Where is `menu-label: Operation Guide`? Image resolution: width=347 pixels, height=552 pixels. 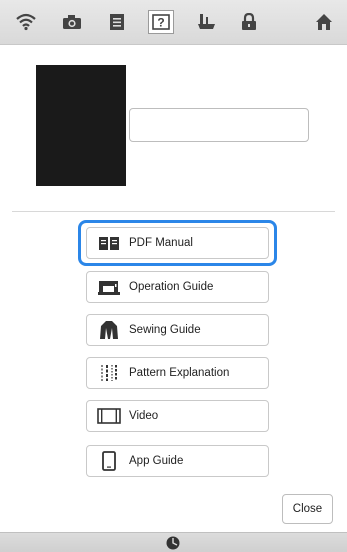 menu-label: Operation Guide is located at coordinates (171, 287).